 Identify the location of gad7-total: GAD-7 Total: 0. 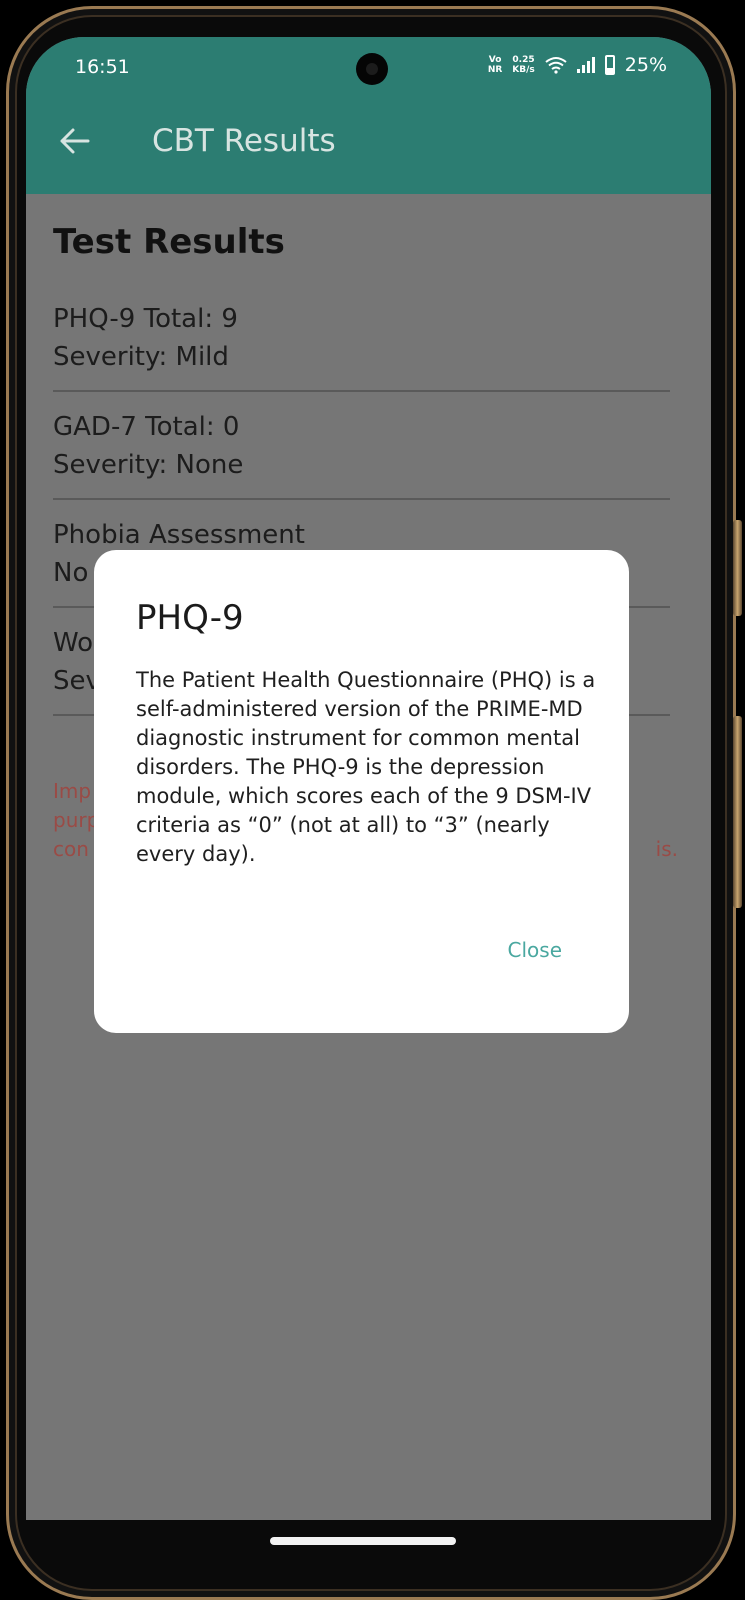
(146, 427).